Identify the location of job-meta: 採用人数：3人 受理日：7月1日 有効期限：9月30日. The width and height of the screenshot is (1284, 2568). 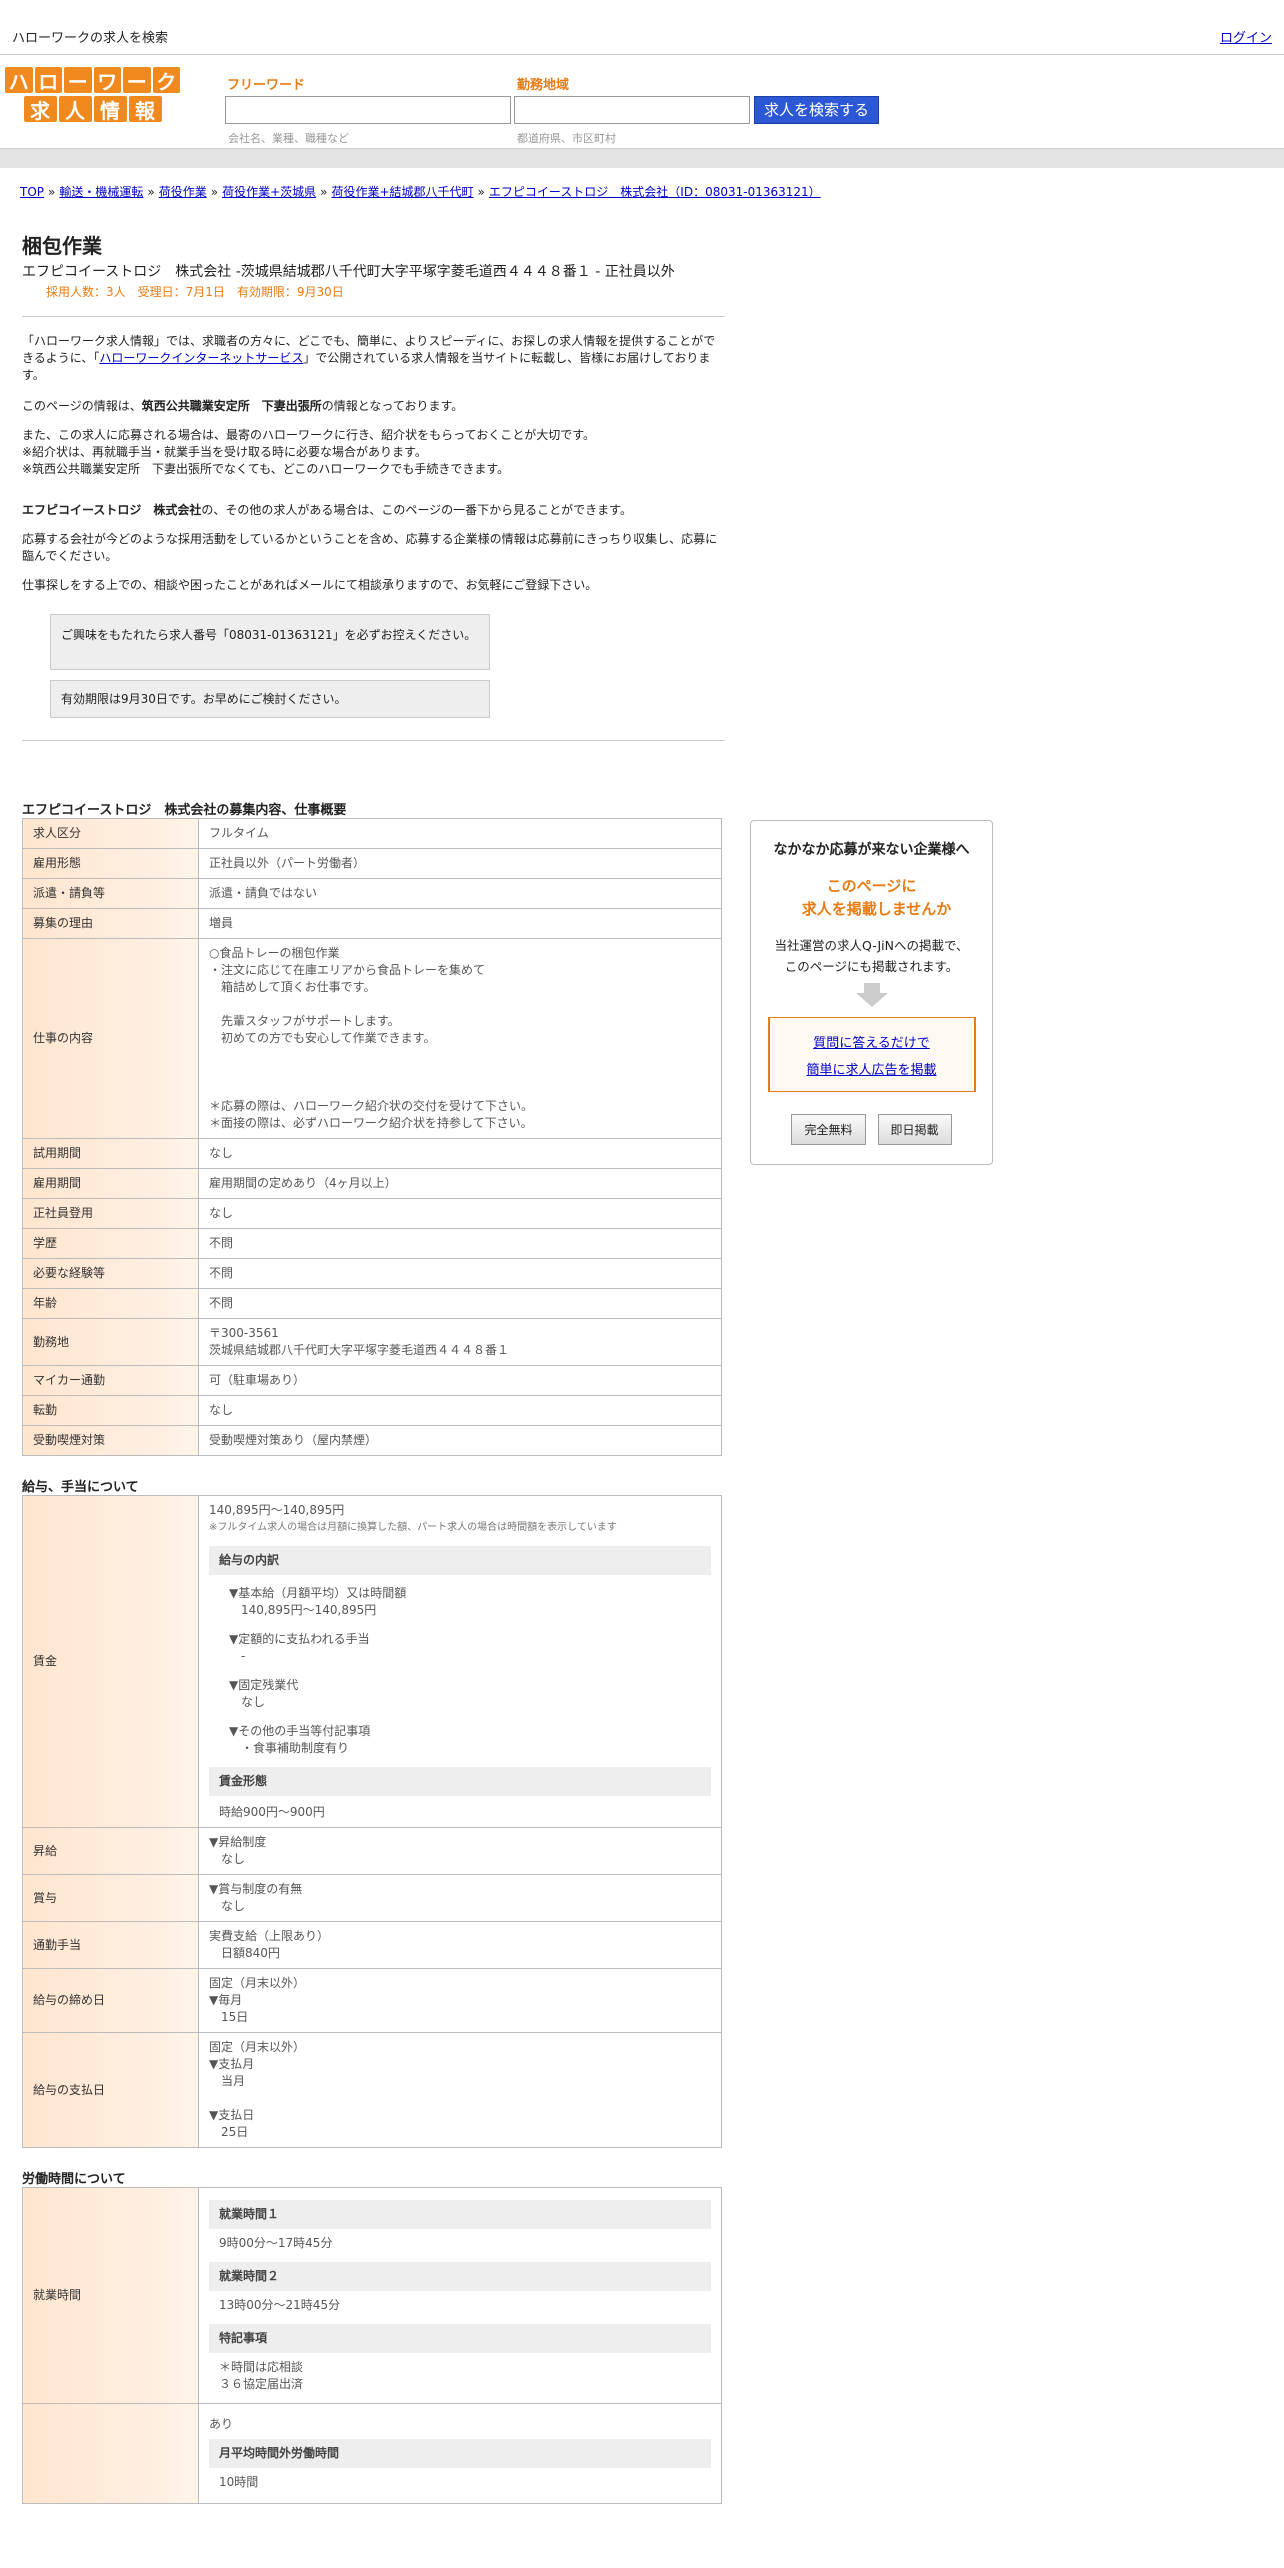
(195, 292).